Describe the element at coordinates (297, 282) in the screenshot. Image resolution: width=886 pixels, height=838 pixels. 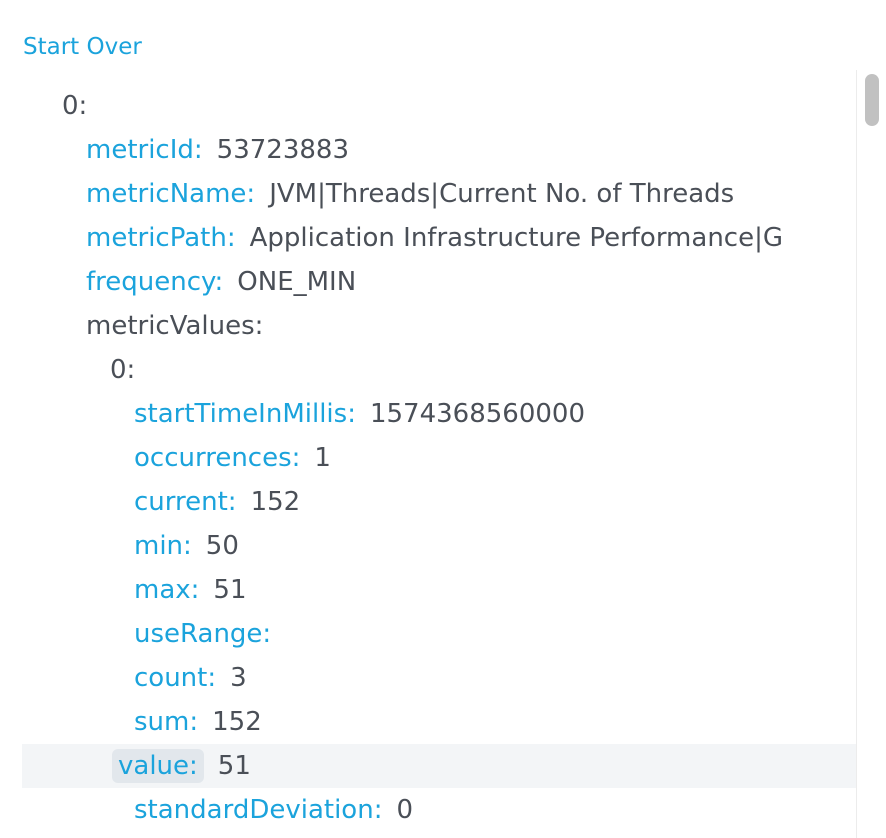
I see `frequency-value: ONE_MIN` at that location.